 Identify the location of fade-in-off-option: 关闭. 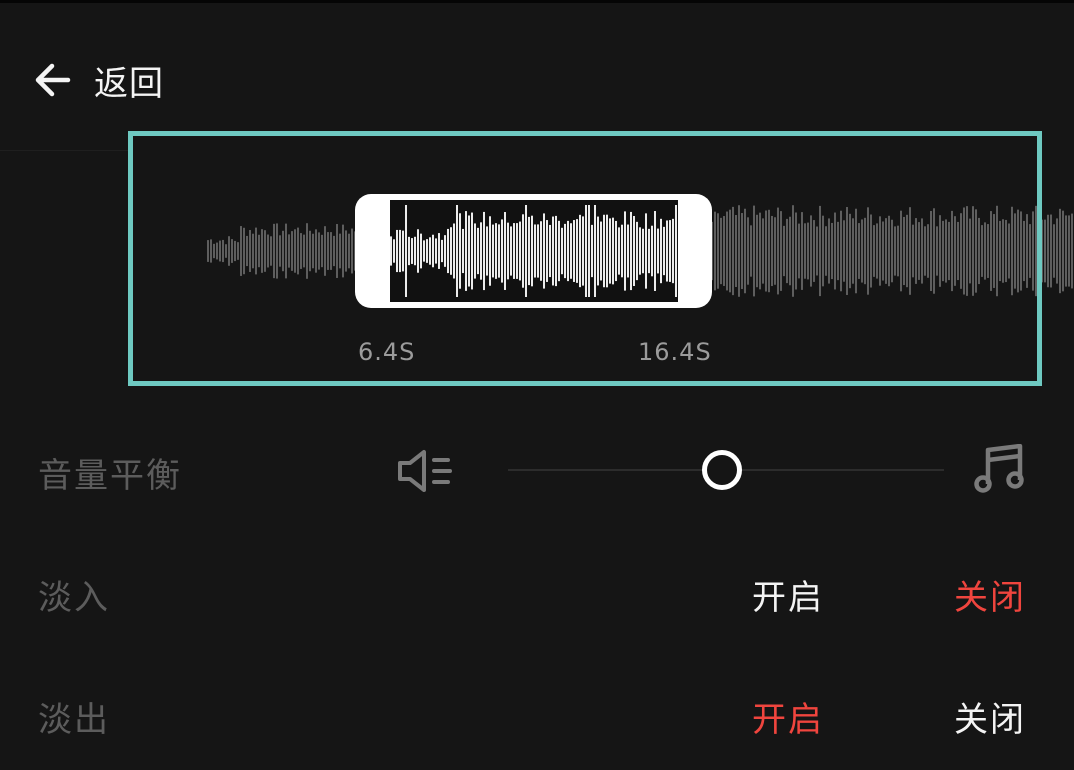
(990, 594).